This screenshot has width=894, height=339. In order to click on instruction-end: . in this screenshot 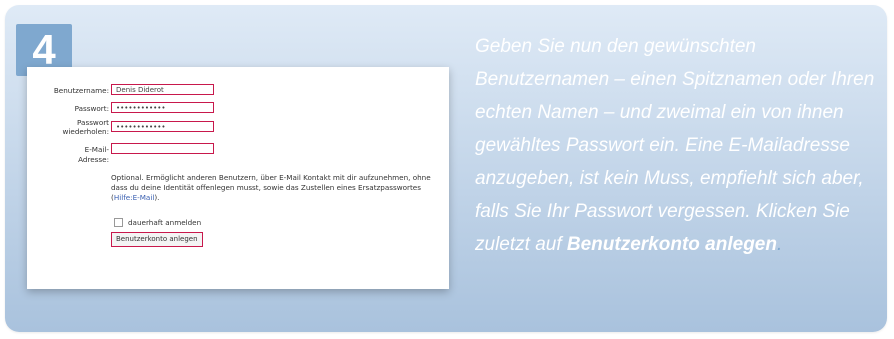, I will do `click(779, 244)`.